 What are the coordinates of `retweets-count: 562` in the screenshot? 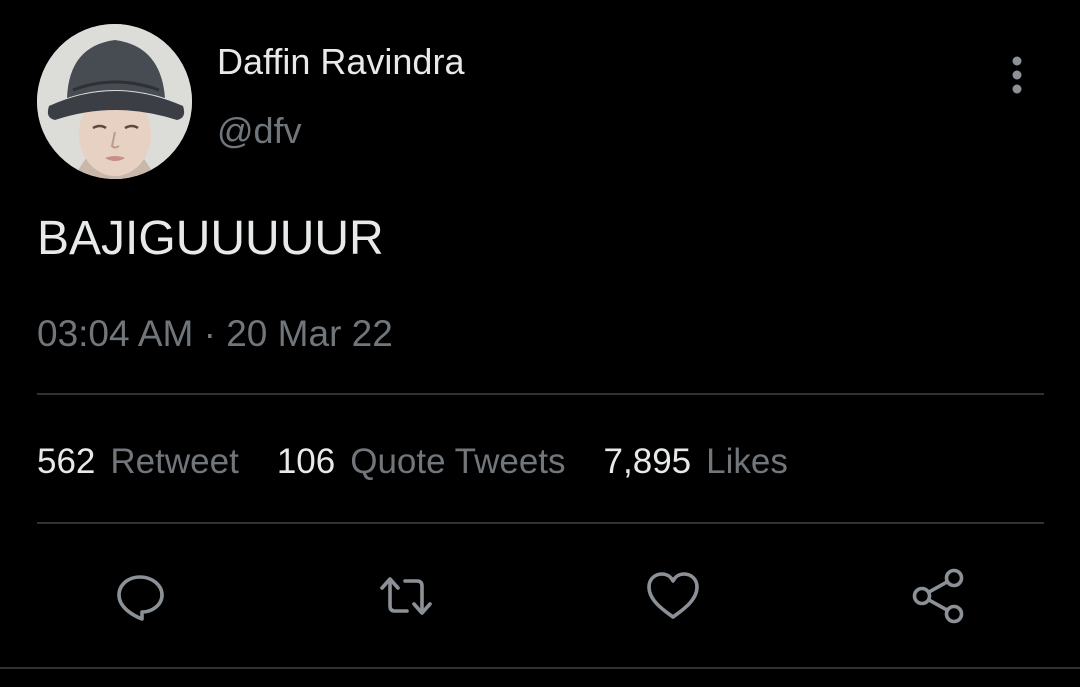 It's located at (66, 461).